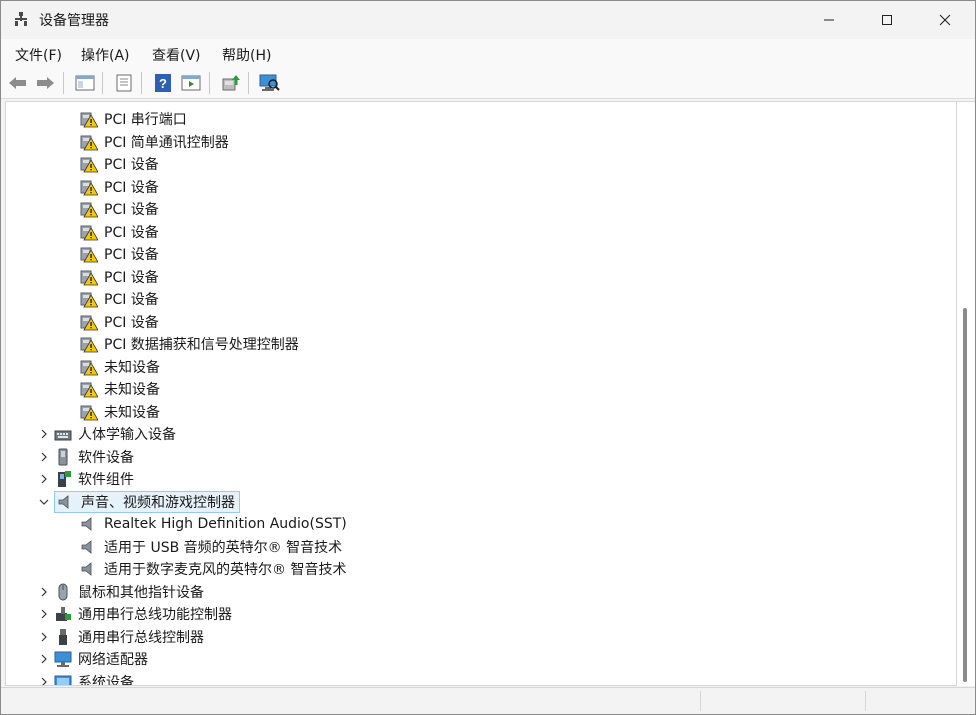  I want to click on tree-category: 网络适配器, so click(101, 659).